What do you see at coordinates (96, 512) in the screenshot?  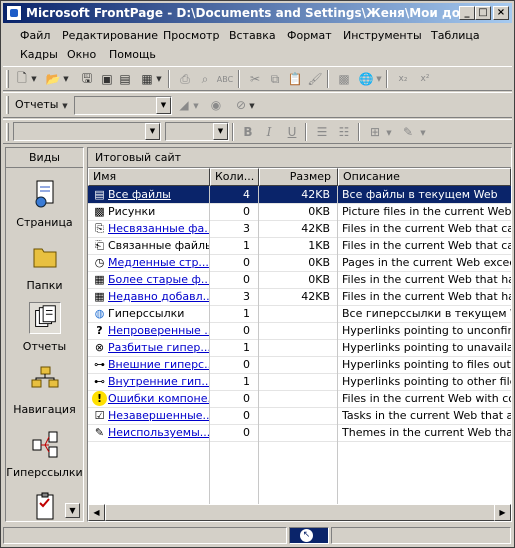 I see `scroll-left-button: ◀` at bounding box center [96, 512].